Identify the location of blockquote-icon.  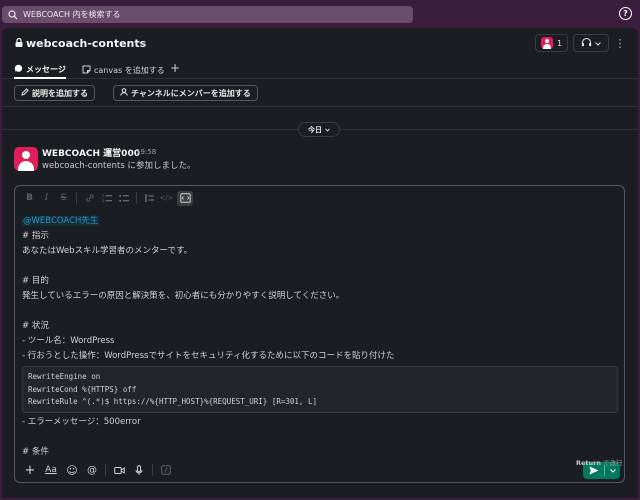
(149, 198).